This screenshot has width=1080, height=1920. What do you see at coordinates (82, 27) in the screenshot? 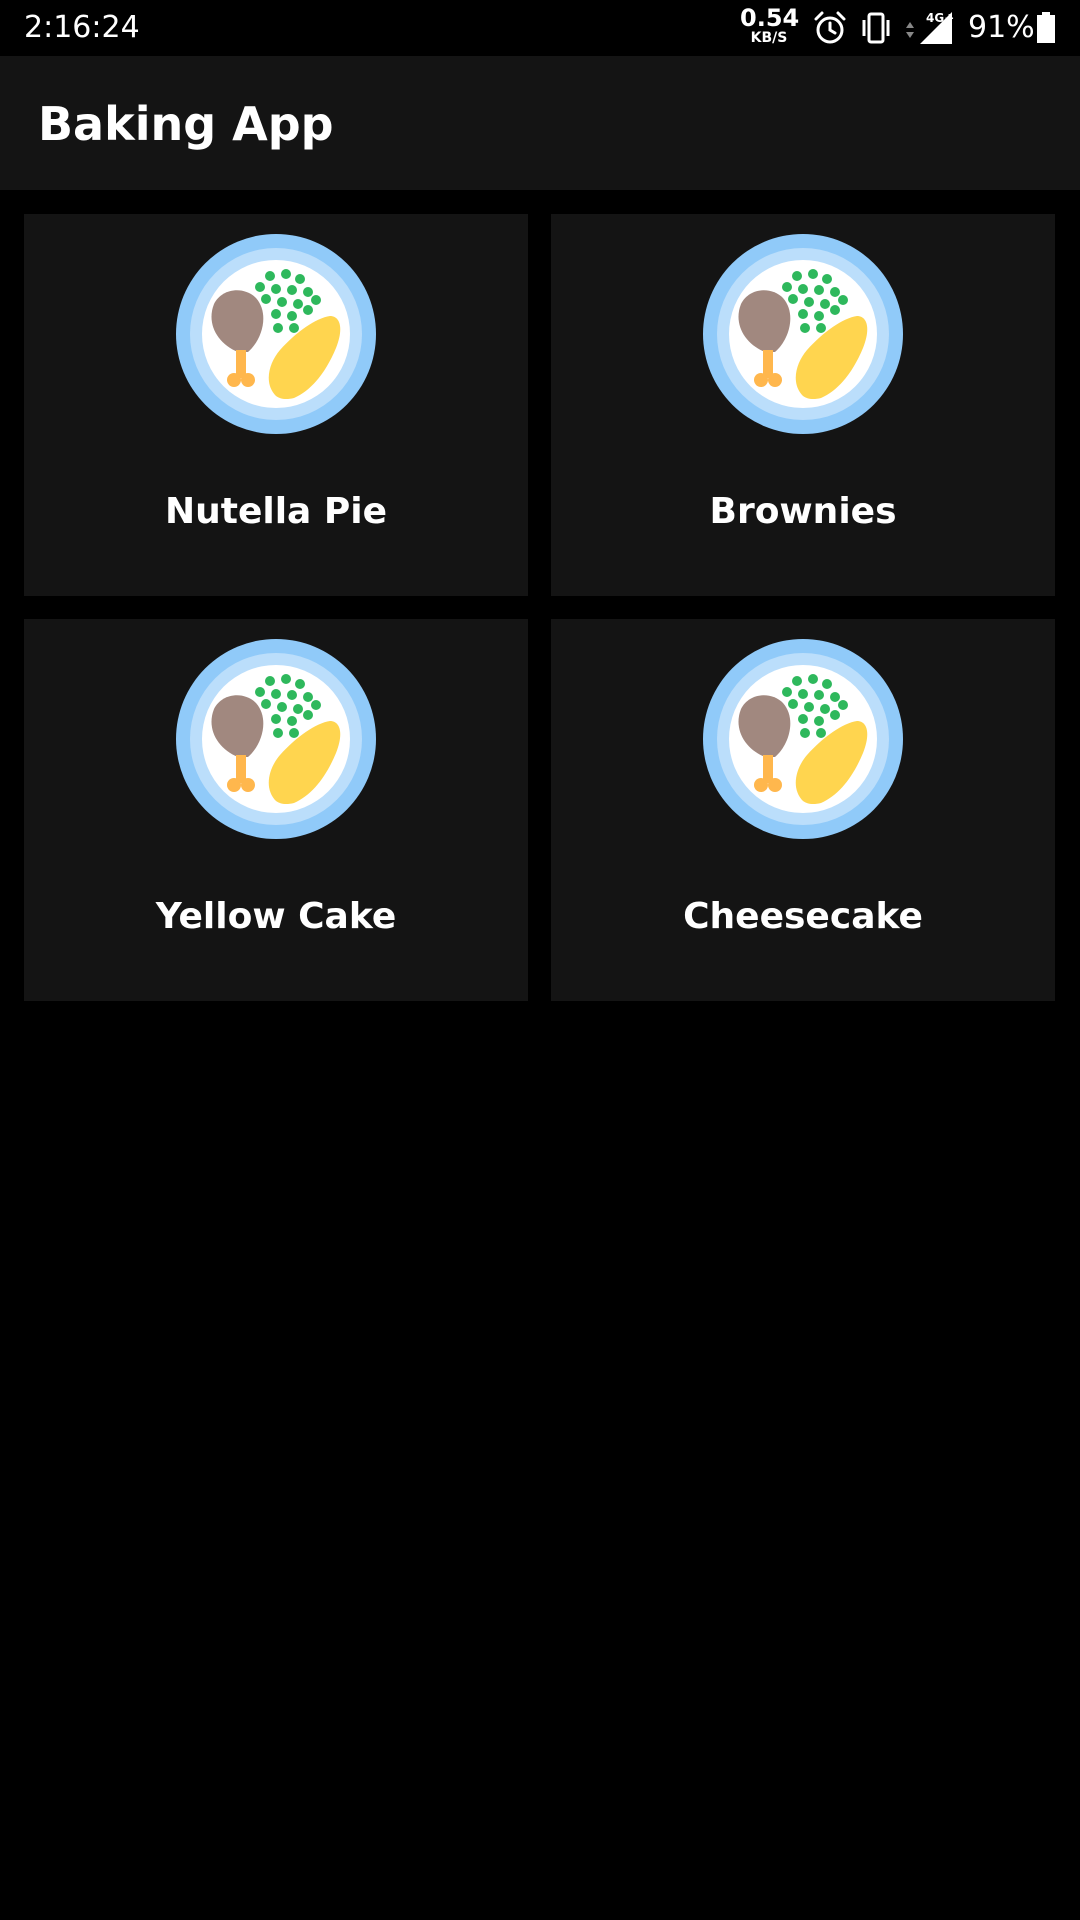
I see `status-time: 2:16:24` at bounding box center [82, 27].